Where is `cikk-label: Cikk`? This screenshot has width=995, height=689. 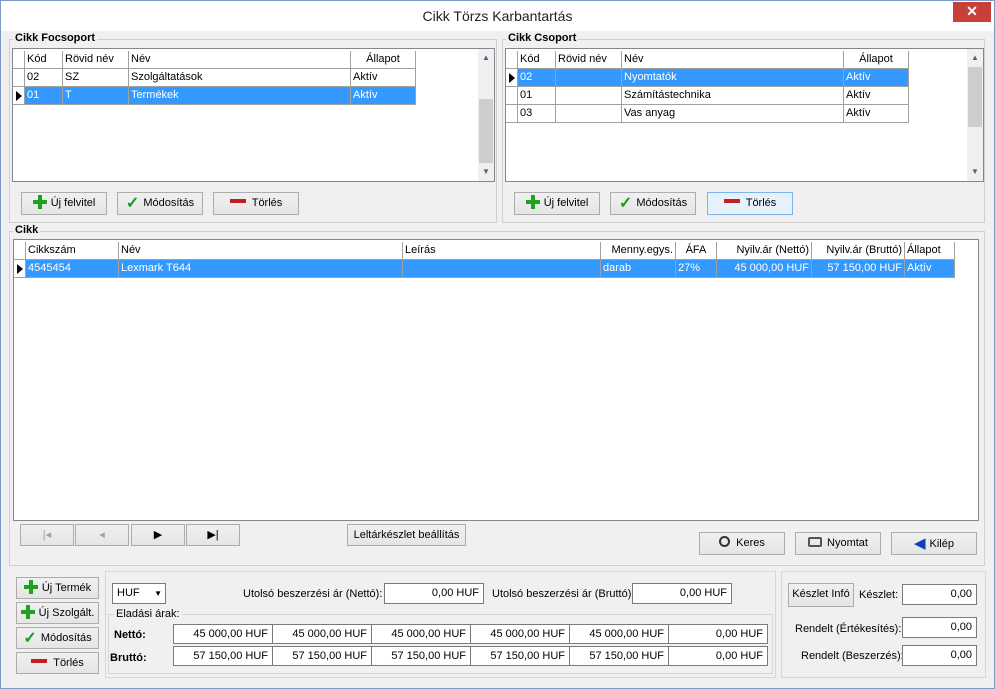
cikk-label: Cikk is located at coordinates (27, 230).